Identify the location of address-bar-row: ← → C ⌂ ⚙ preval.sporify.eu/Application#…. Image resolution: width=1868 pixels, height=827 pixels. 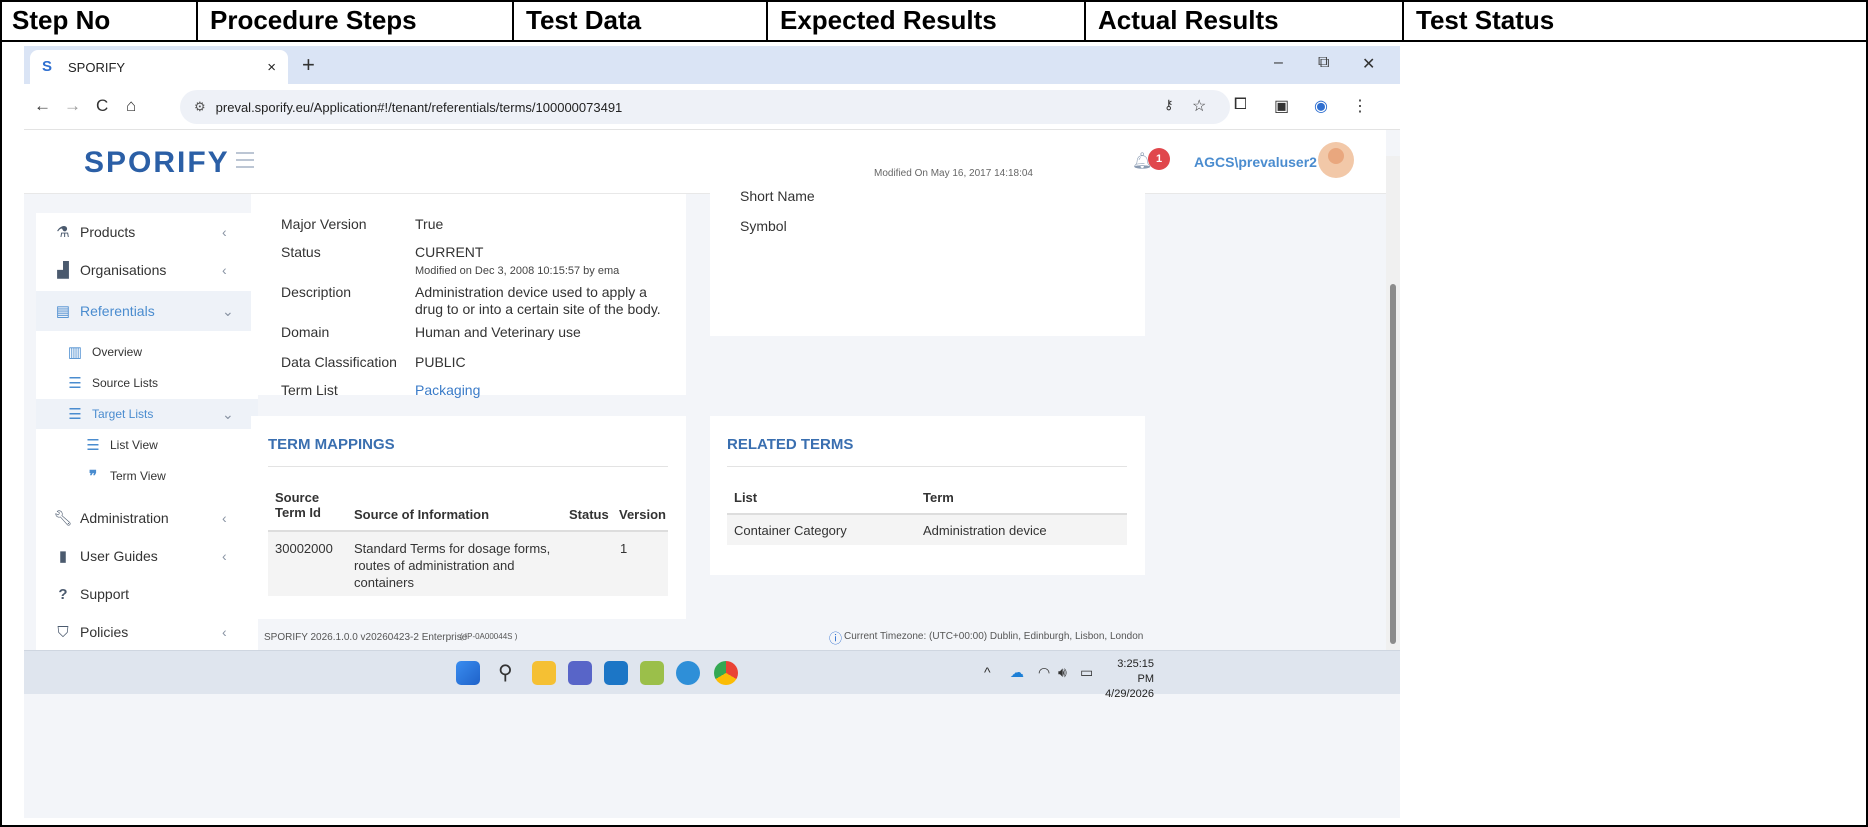
(712, 107).